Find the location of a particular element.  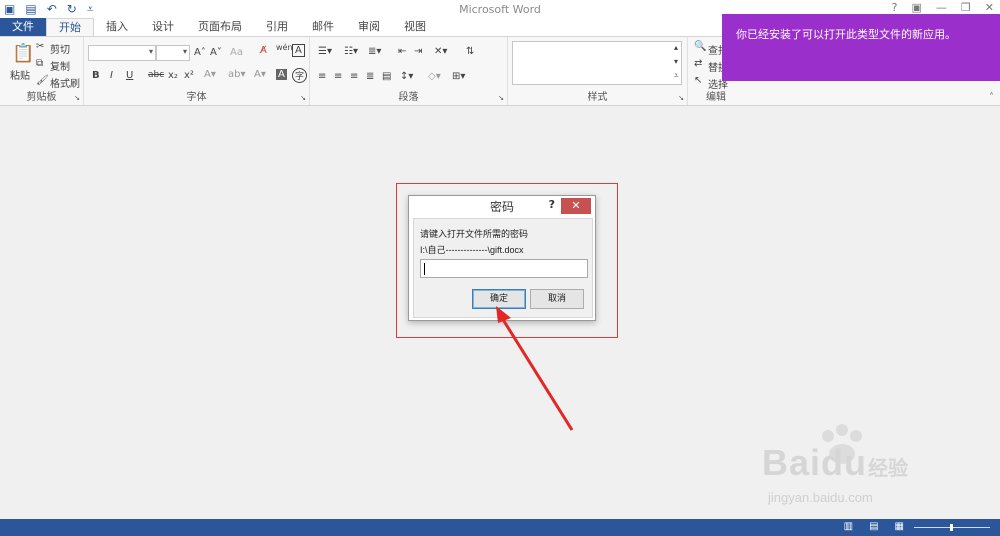

arrow-shaft is located at coordinates (537, 374).